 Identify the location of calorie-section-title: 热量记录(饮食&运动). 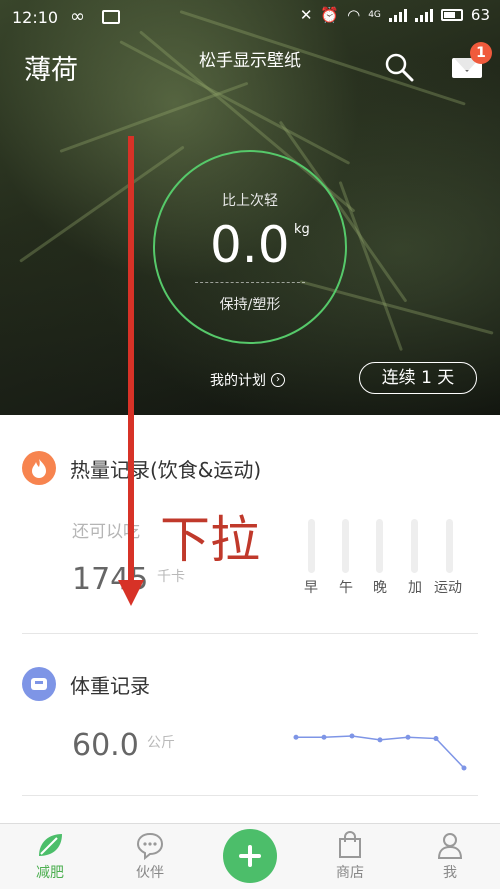
(165, 468).